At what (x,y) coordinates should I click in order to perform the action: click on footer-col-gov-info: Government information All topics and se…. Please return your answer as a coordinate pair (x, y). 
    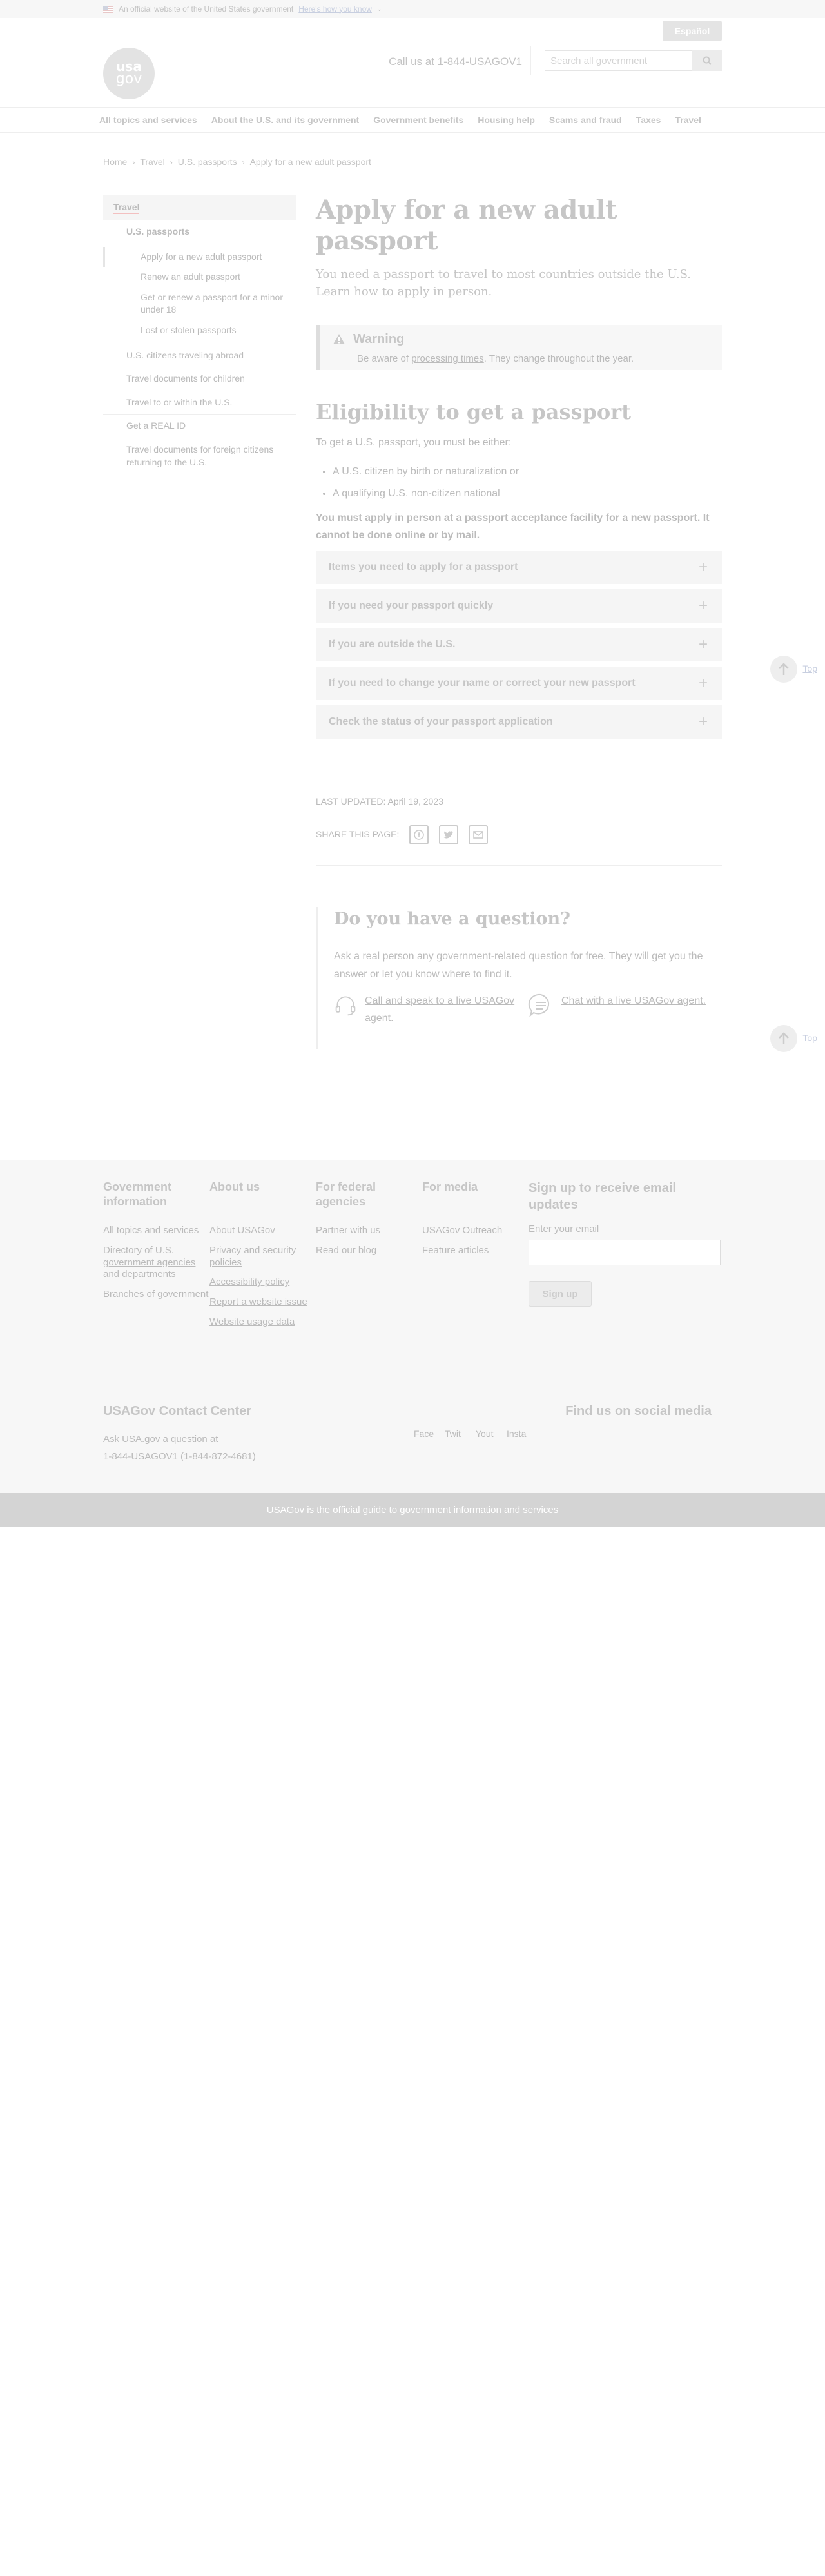
    Looking at the image, I should click on (156, 1258).